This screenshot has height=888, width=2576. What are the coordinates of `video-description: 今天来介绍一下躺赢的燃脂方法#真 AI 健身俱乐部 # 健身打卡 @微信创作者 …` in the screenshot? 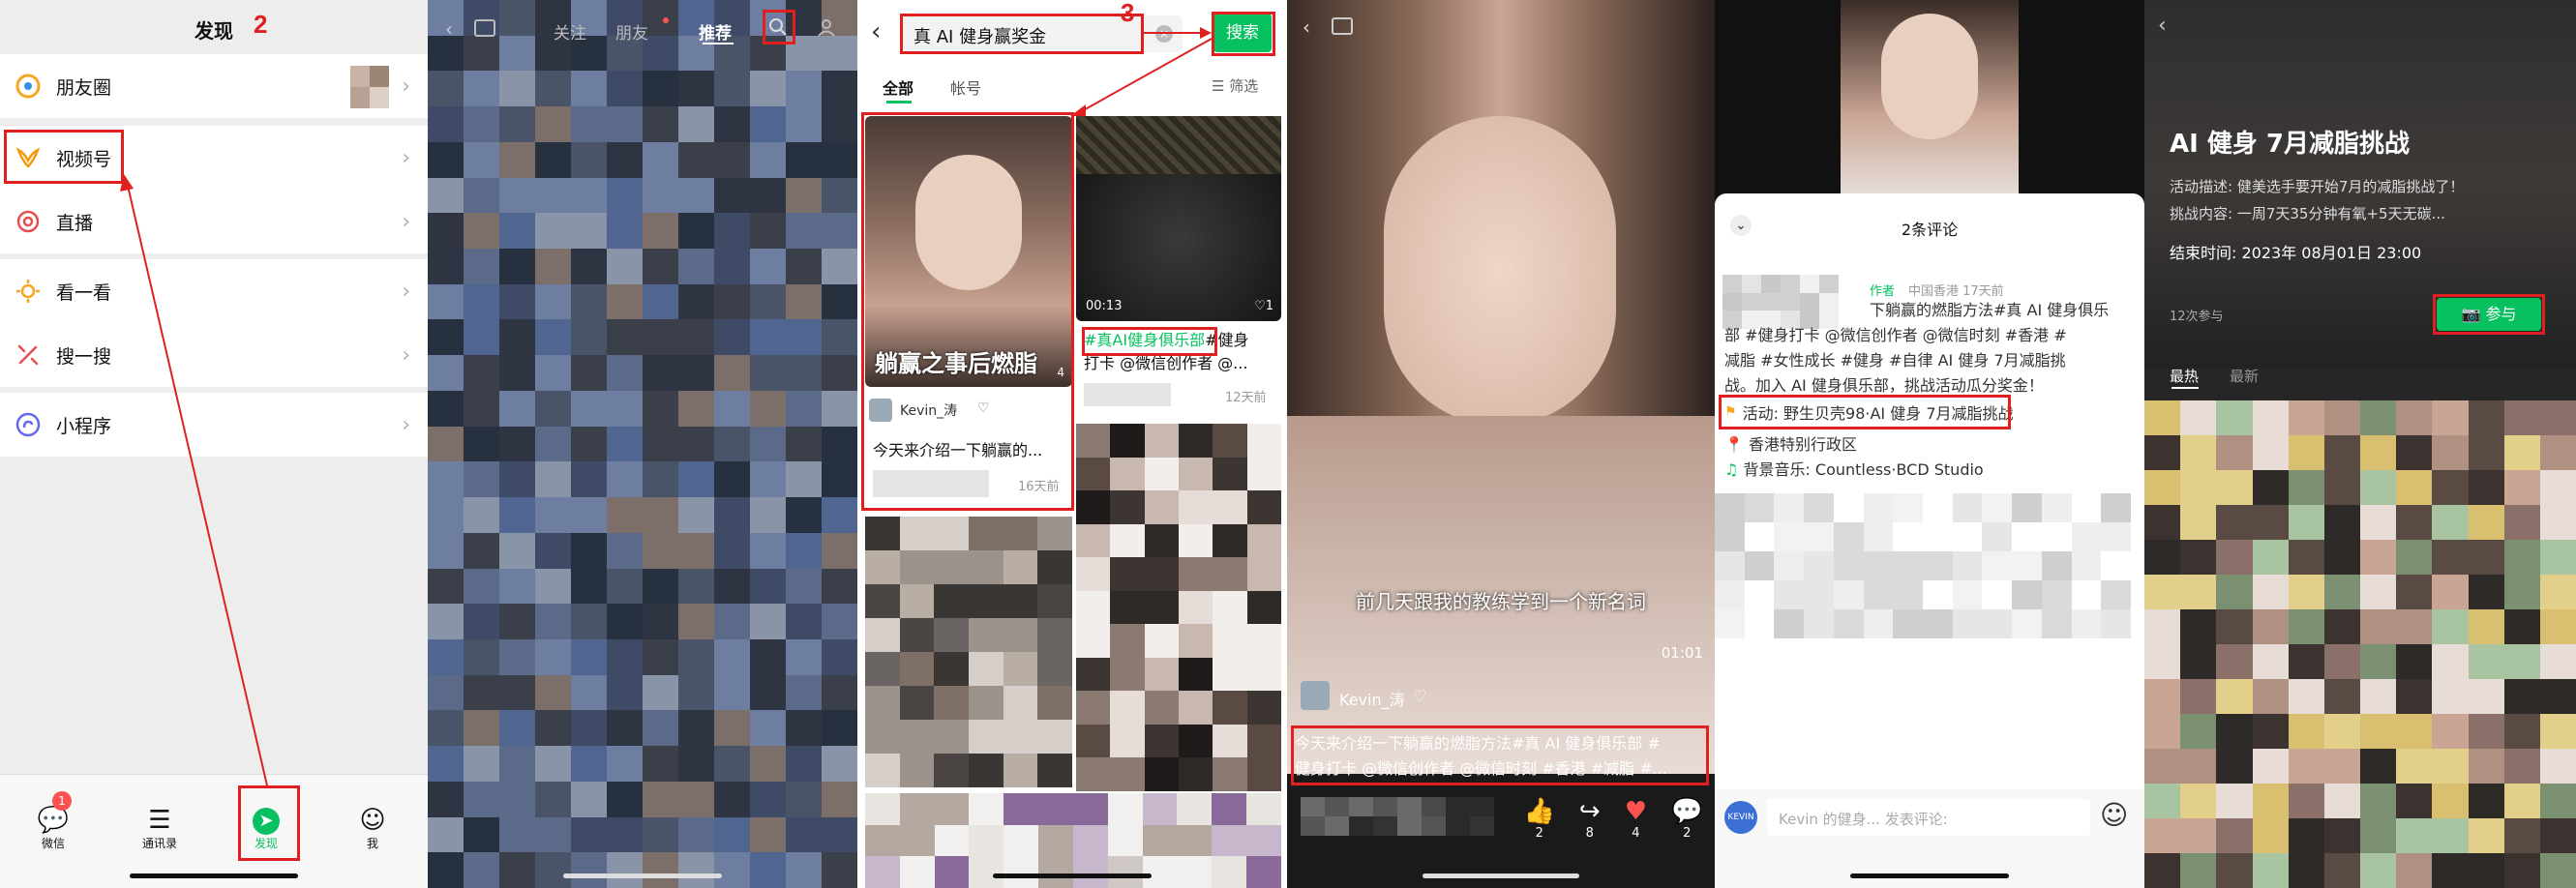 It's located at (1481, 756).